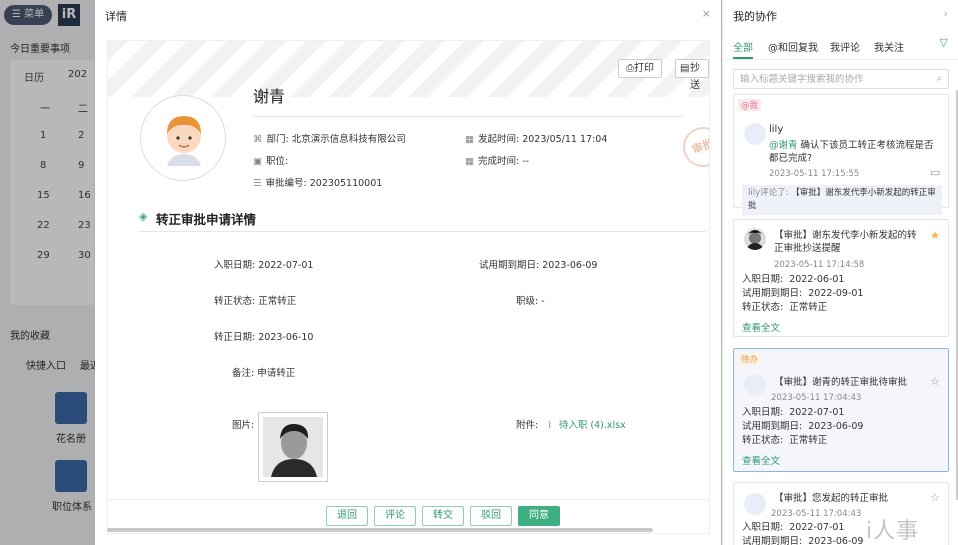 The width and height of the screenshot is (958, 545). What do you see at coordinates (40, 49) in the screenshot?
I see `today-title: 今日重要事项` at bounding box center [40, 49].